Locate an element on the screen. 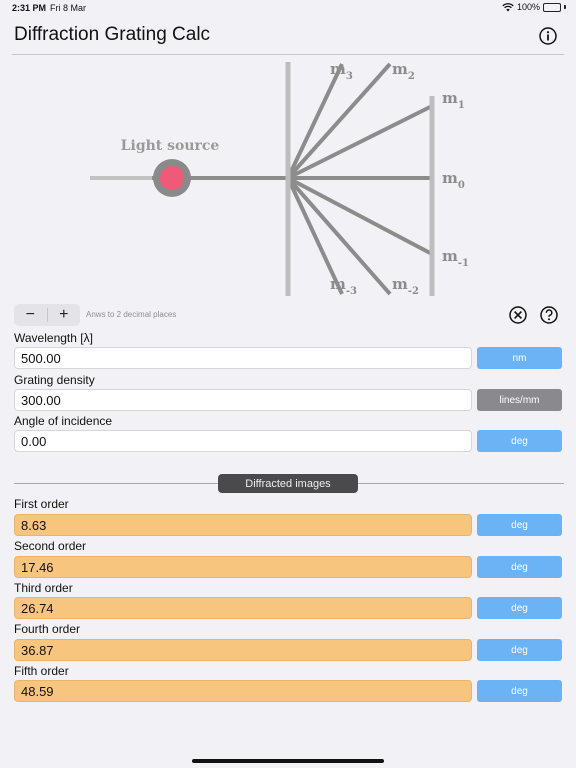 The image size is (576, 768). beam-m2 is located at coordinates (339, 121).